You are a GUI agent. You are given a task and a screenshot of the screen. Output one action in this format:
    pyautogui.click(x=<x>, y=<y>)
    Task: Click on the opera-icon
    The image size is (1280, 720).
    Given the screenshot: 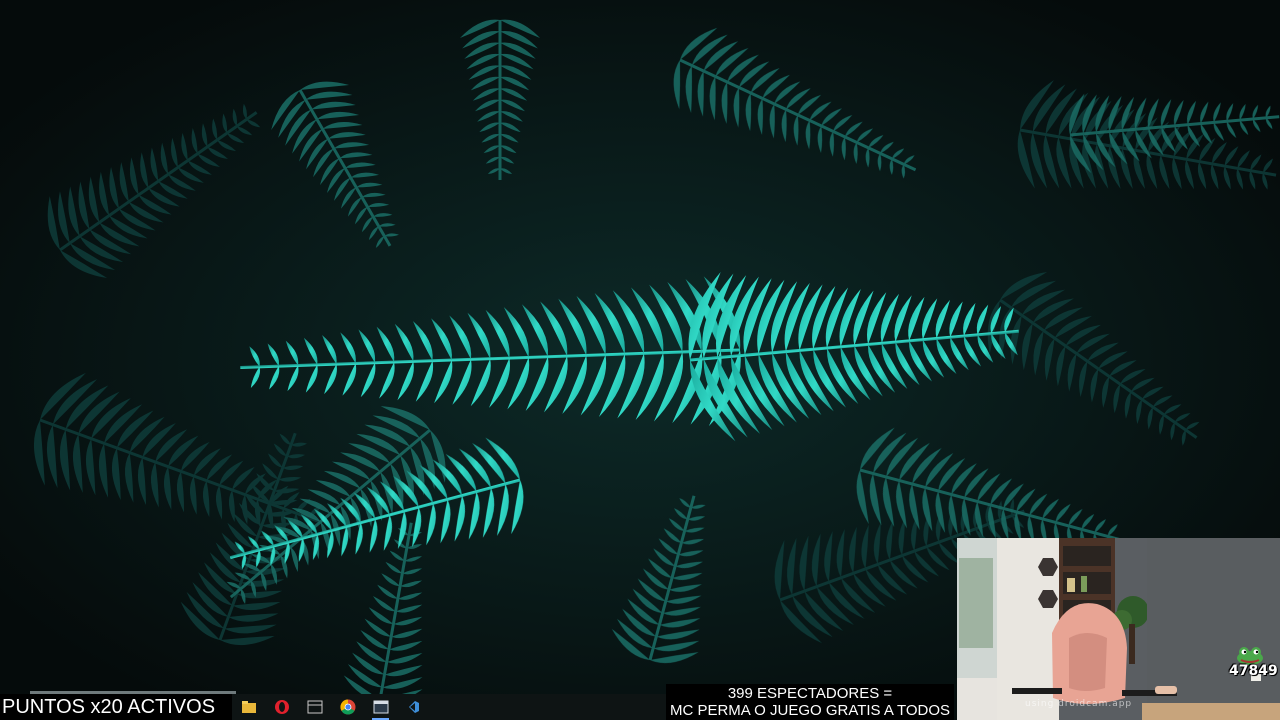 What is the action you would take?
    pyautogui.click(x=281, y=707)
    